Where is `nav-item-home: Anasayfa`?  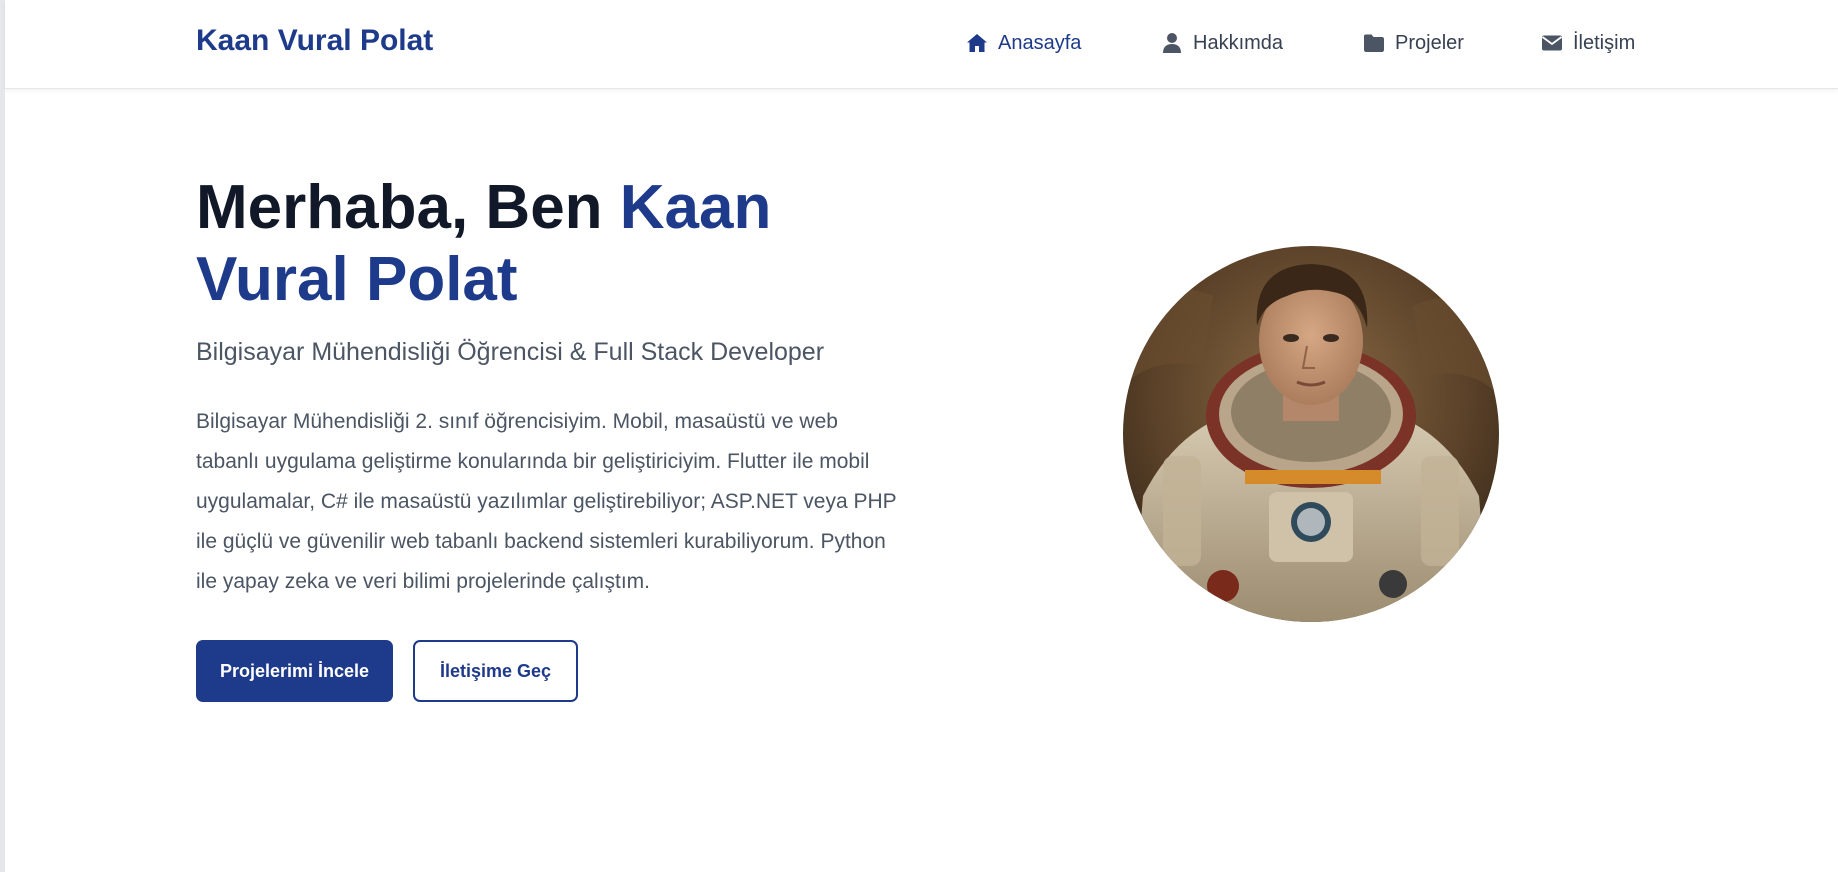
nav-item-home: Anasayfa is located at coordinates (1023, 43).